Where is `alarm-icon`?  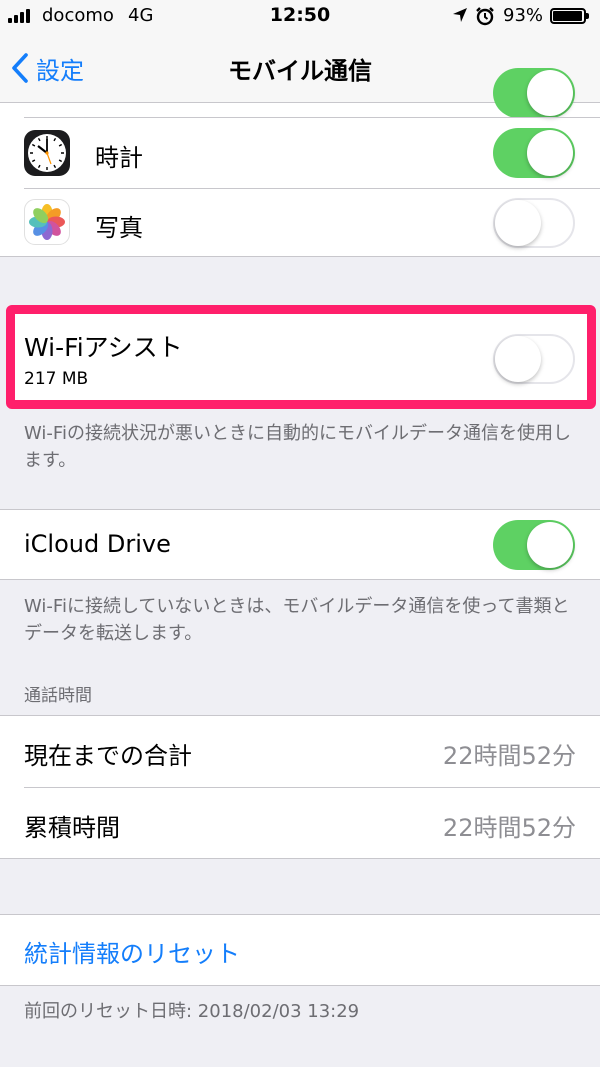
alarm-icon is located at coordinates (485, 16).